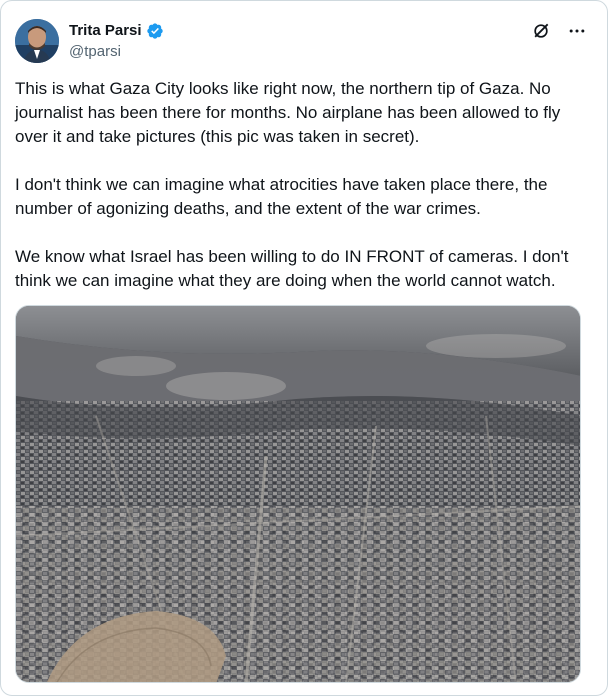 The image size is (608, 696). I want to click on user-avatar-icon, so click(37, 41).